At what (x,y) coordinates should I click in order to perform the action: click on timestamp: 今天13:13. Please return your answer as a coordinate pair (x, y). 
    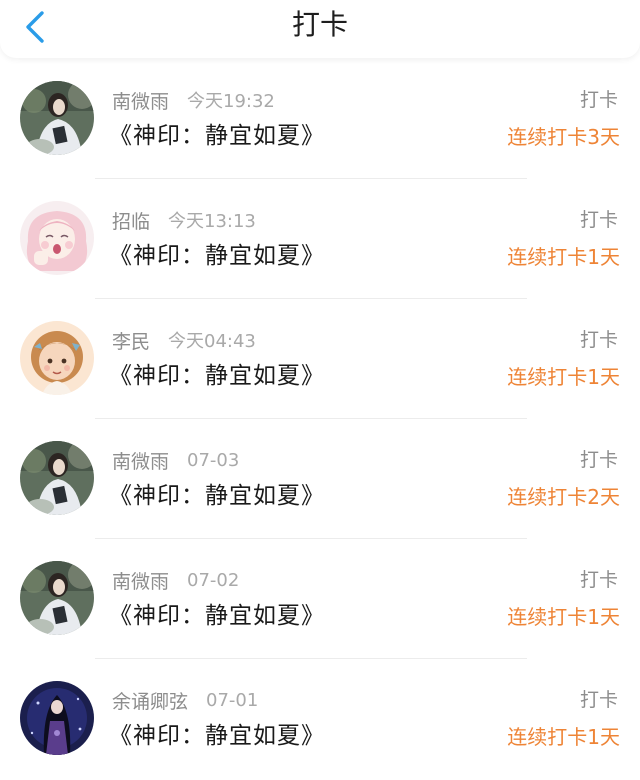
    Looking at the image, I should click on (212, 221).